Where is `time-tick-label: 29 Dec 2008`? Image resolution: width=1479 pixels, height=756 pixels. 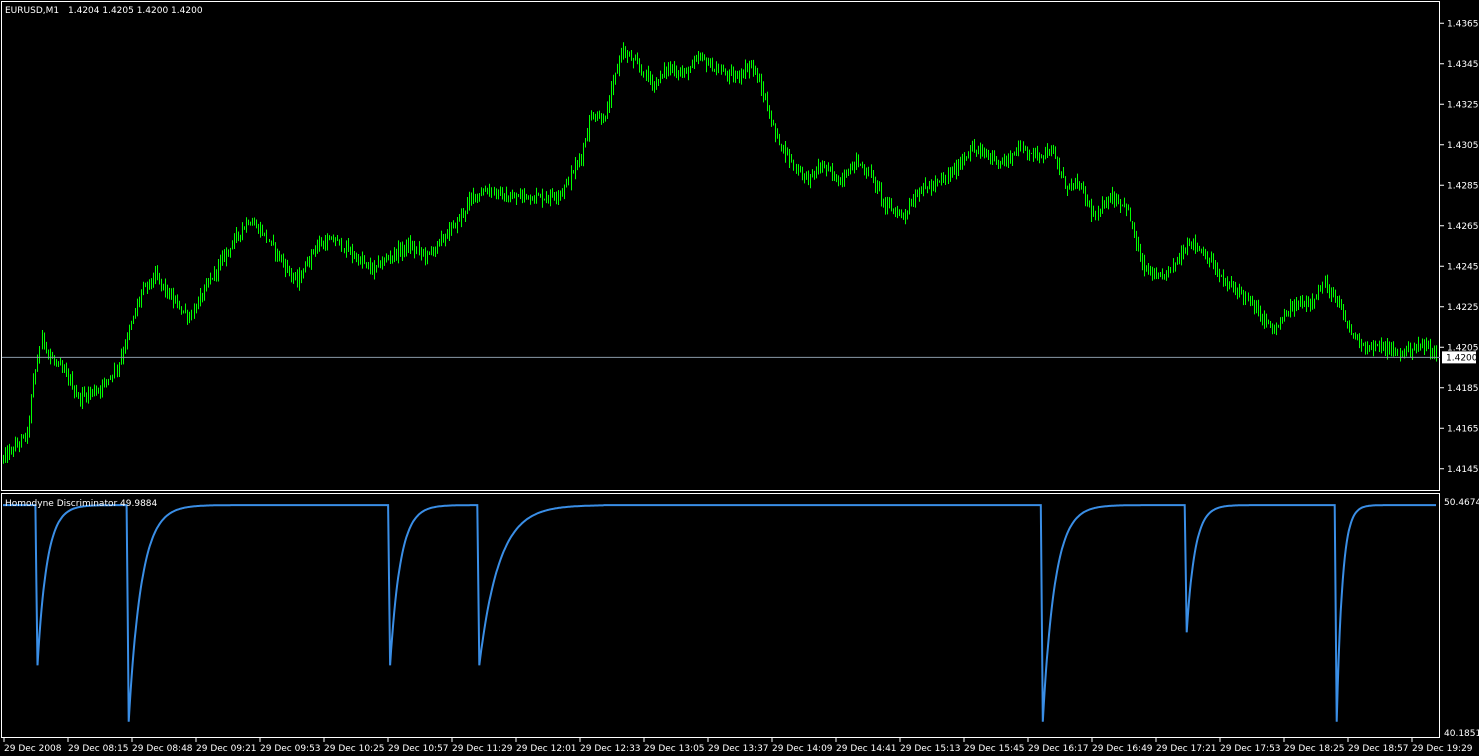
time-tick-label: 29 Dec 2008 is located at coordinates (33, 749).